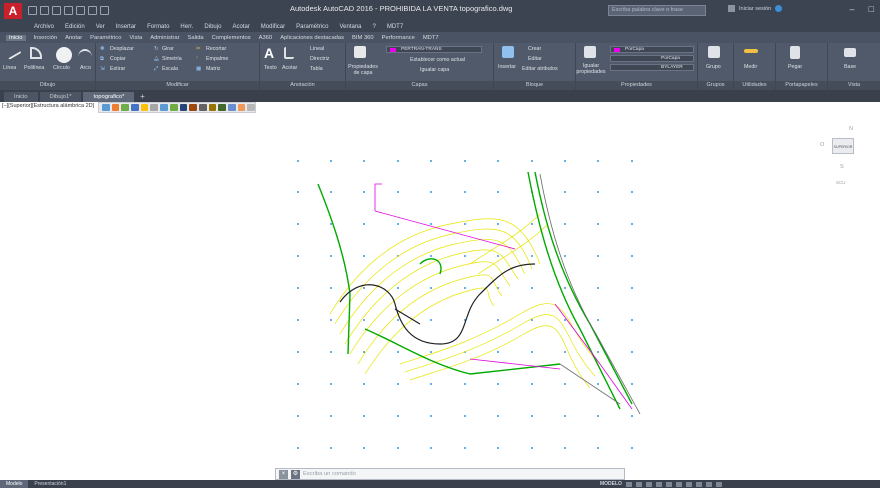  I want to click on menu-item-archivo: Archivo, so click(44, 27).